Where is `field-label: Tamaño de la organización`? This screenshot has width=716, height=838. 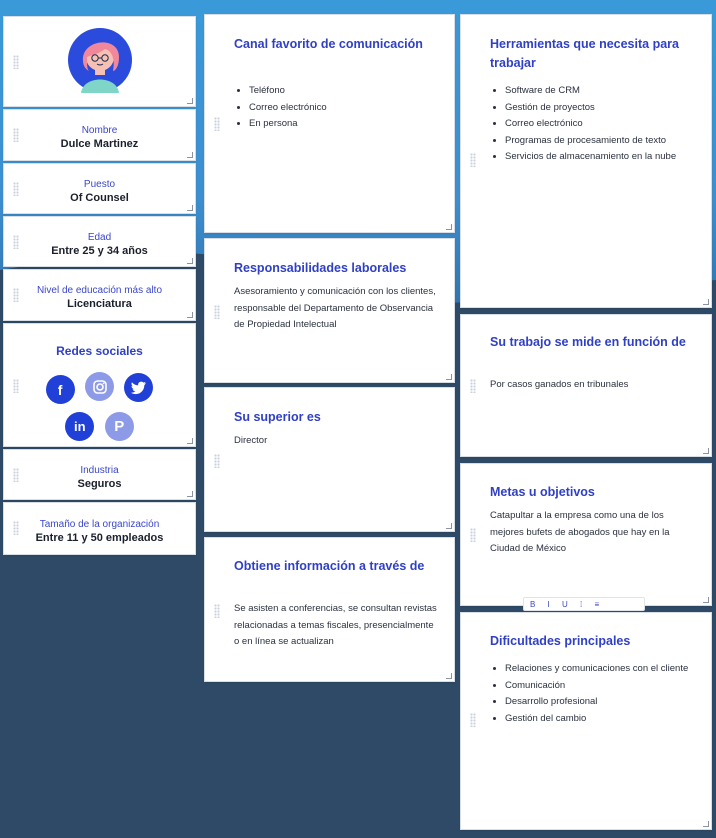 field-label: Tamaño de la organización is located at coordinates (99, 524).